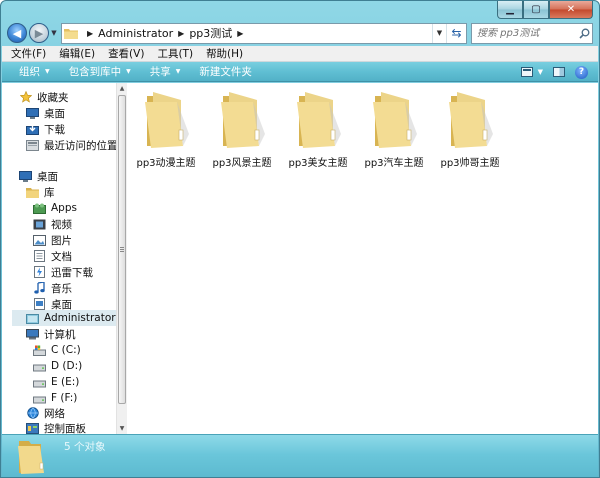  What do you see at coordinates (100, 71) in the screenshot?
I see `include-in-library-button: 包含到库中 ▼` at bounding box center [100, 71].